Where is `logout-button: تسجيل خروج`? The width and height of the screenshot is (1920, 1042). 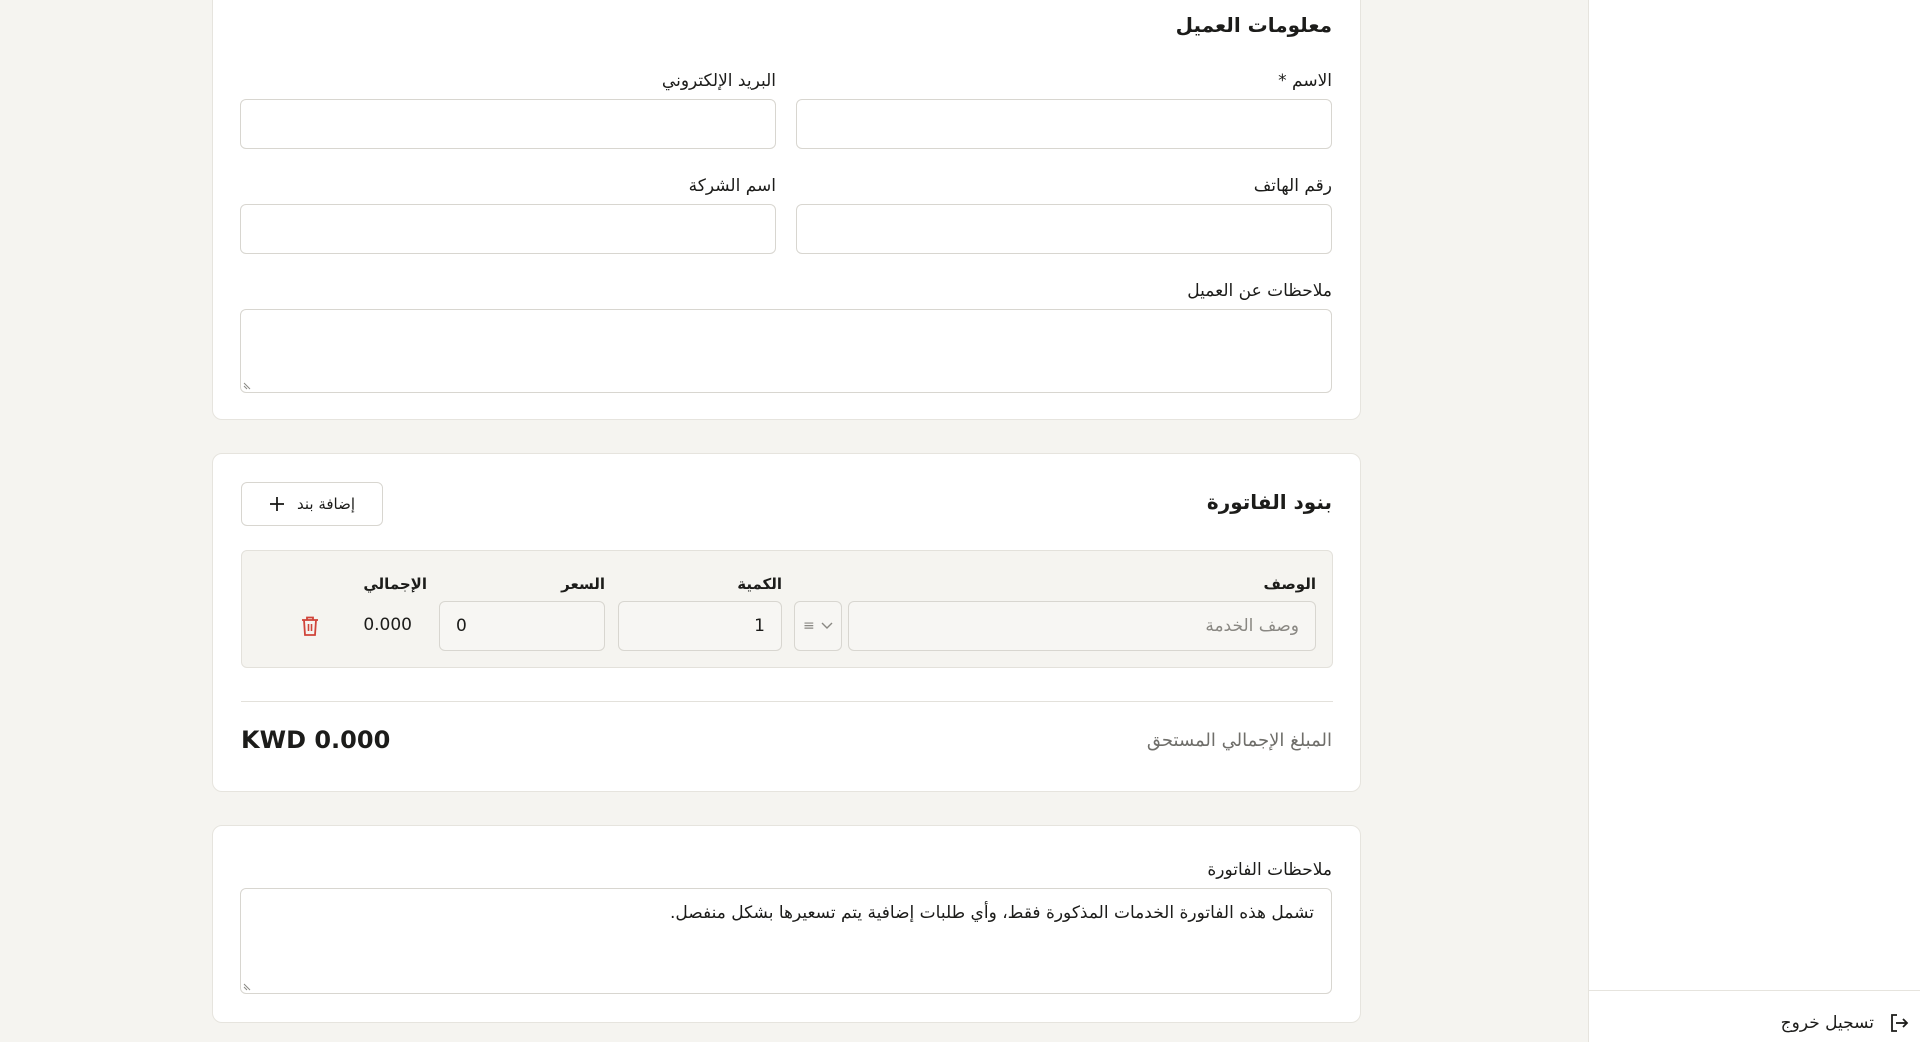 logout-button: تسجيل خروج is located at coordinates (1845, 1023).